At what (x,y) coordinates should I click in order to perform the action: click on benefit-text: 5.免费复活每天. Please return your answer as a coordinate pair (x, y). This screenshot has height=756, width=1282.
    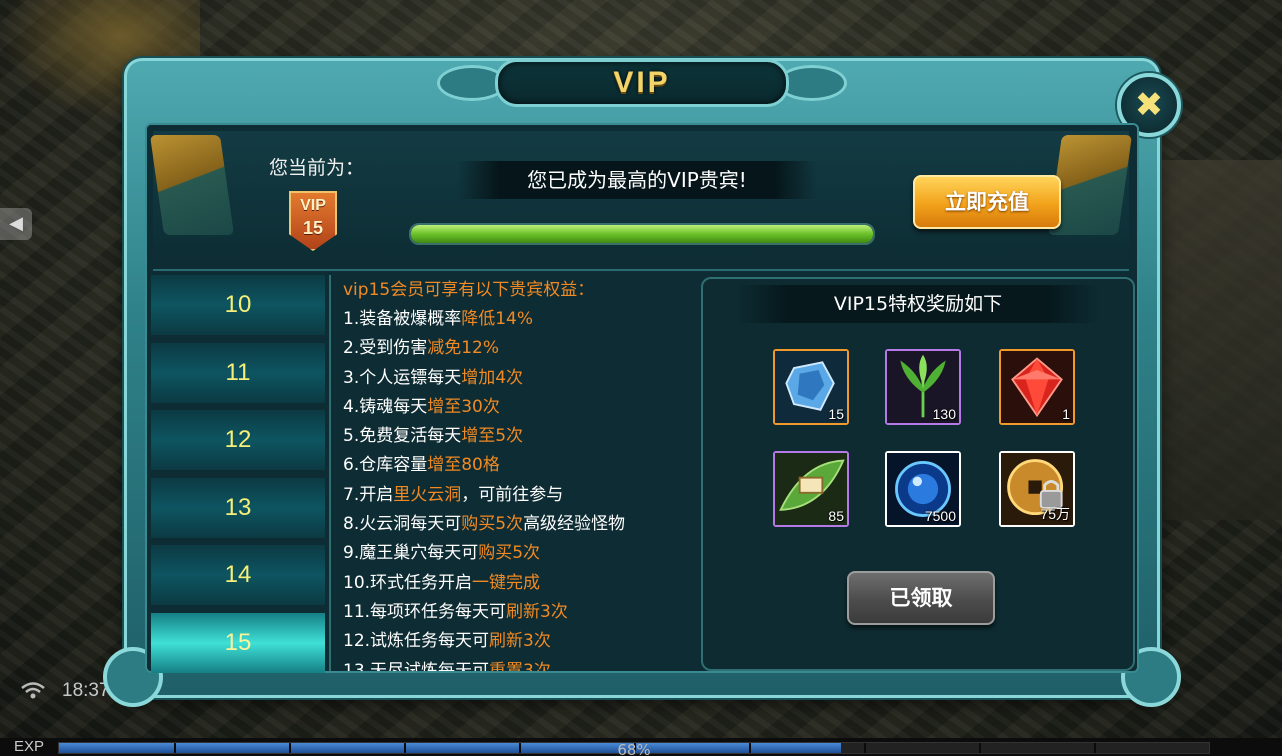
    Looking at the image, I should click on (402, 436).